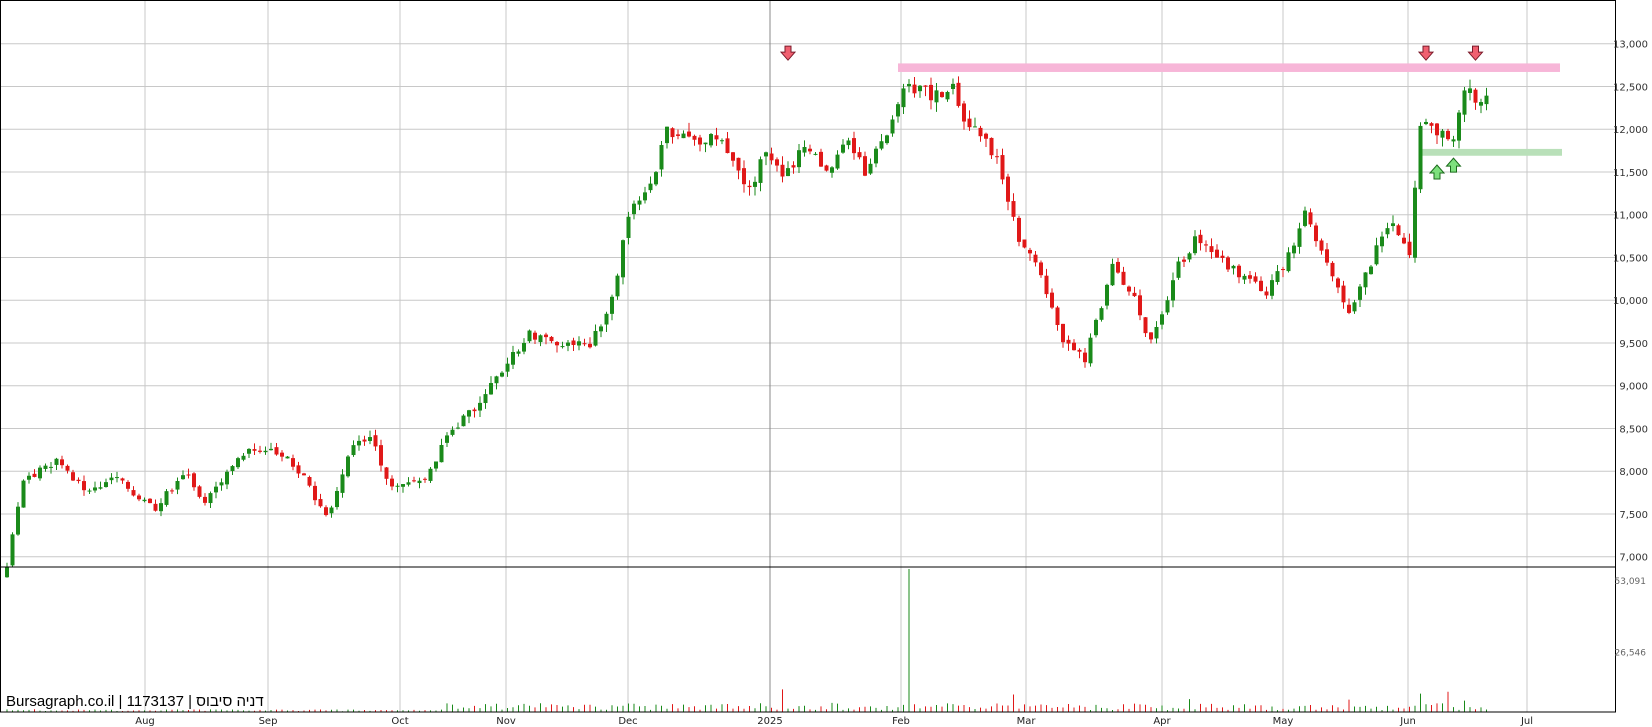  What do you see at coordinates (1162, 721) in the screenshot?
I see `x-tick-label: Apr` at bounding box center [1162, 721].